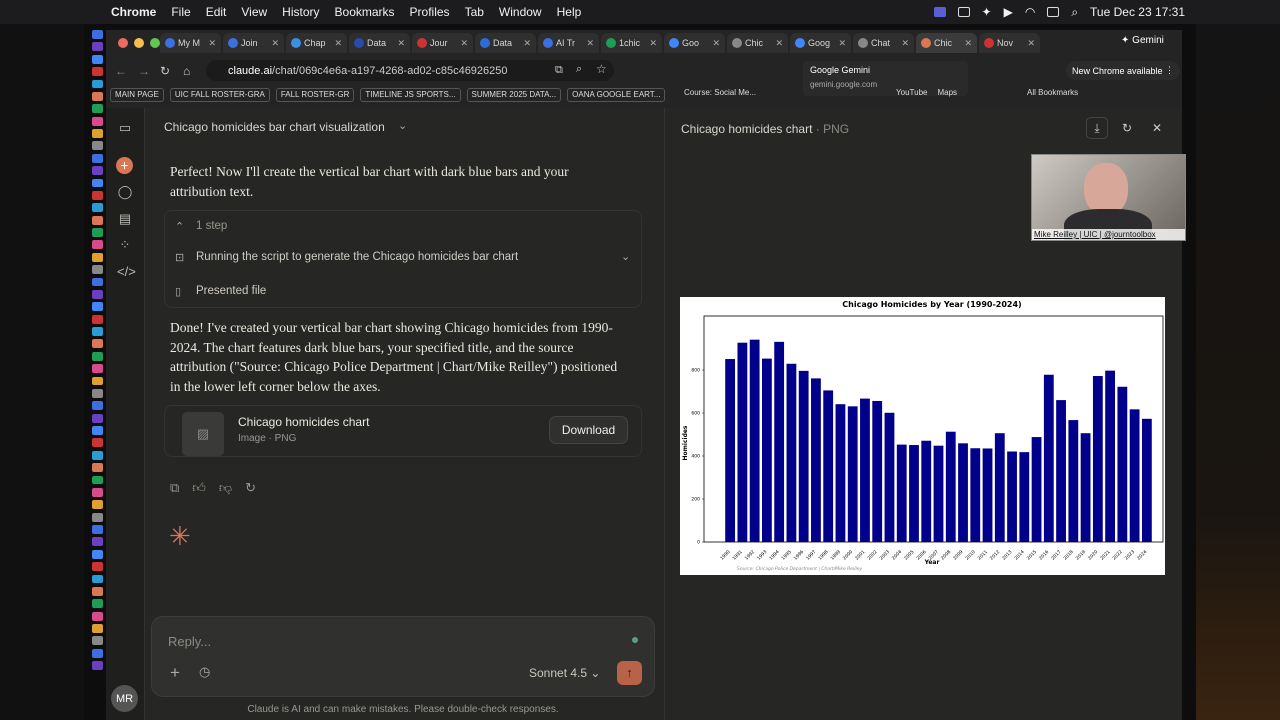 Image resolution: width=1280 pixels, height=720 pixels. Describe the element at coordinates (165, 71) in the screenshot. I see `reload-icon: ↻` at that location.